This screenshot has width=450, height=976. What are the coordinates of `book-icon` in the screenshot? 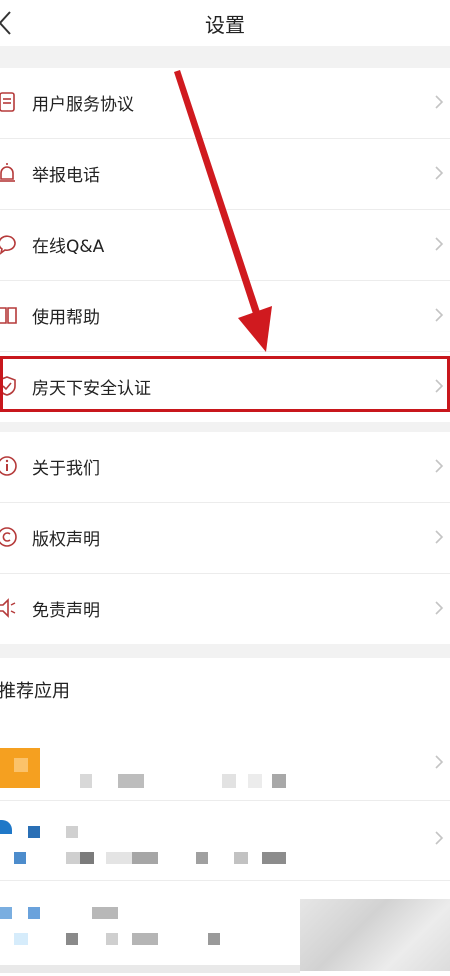 It's located at (8, 315).